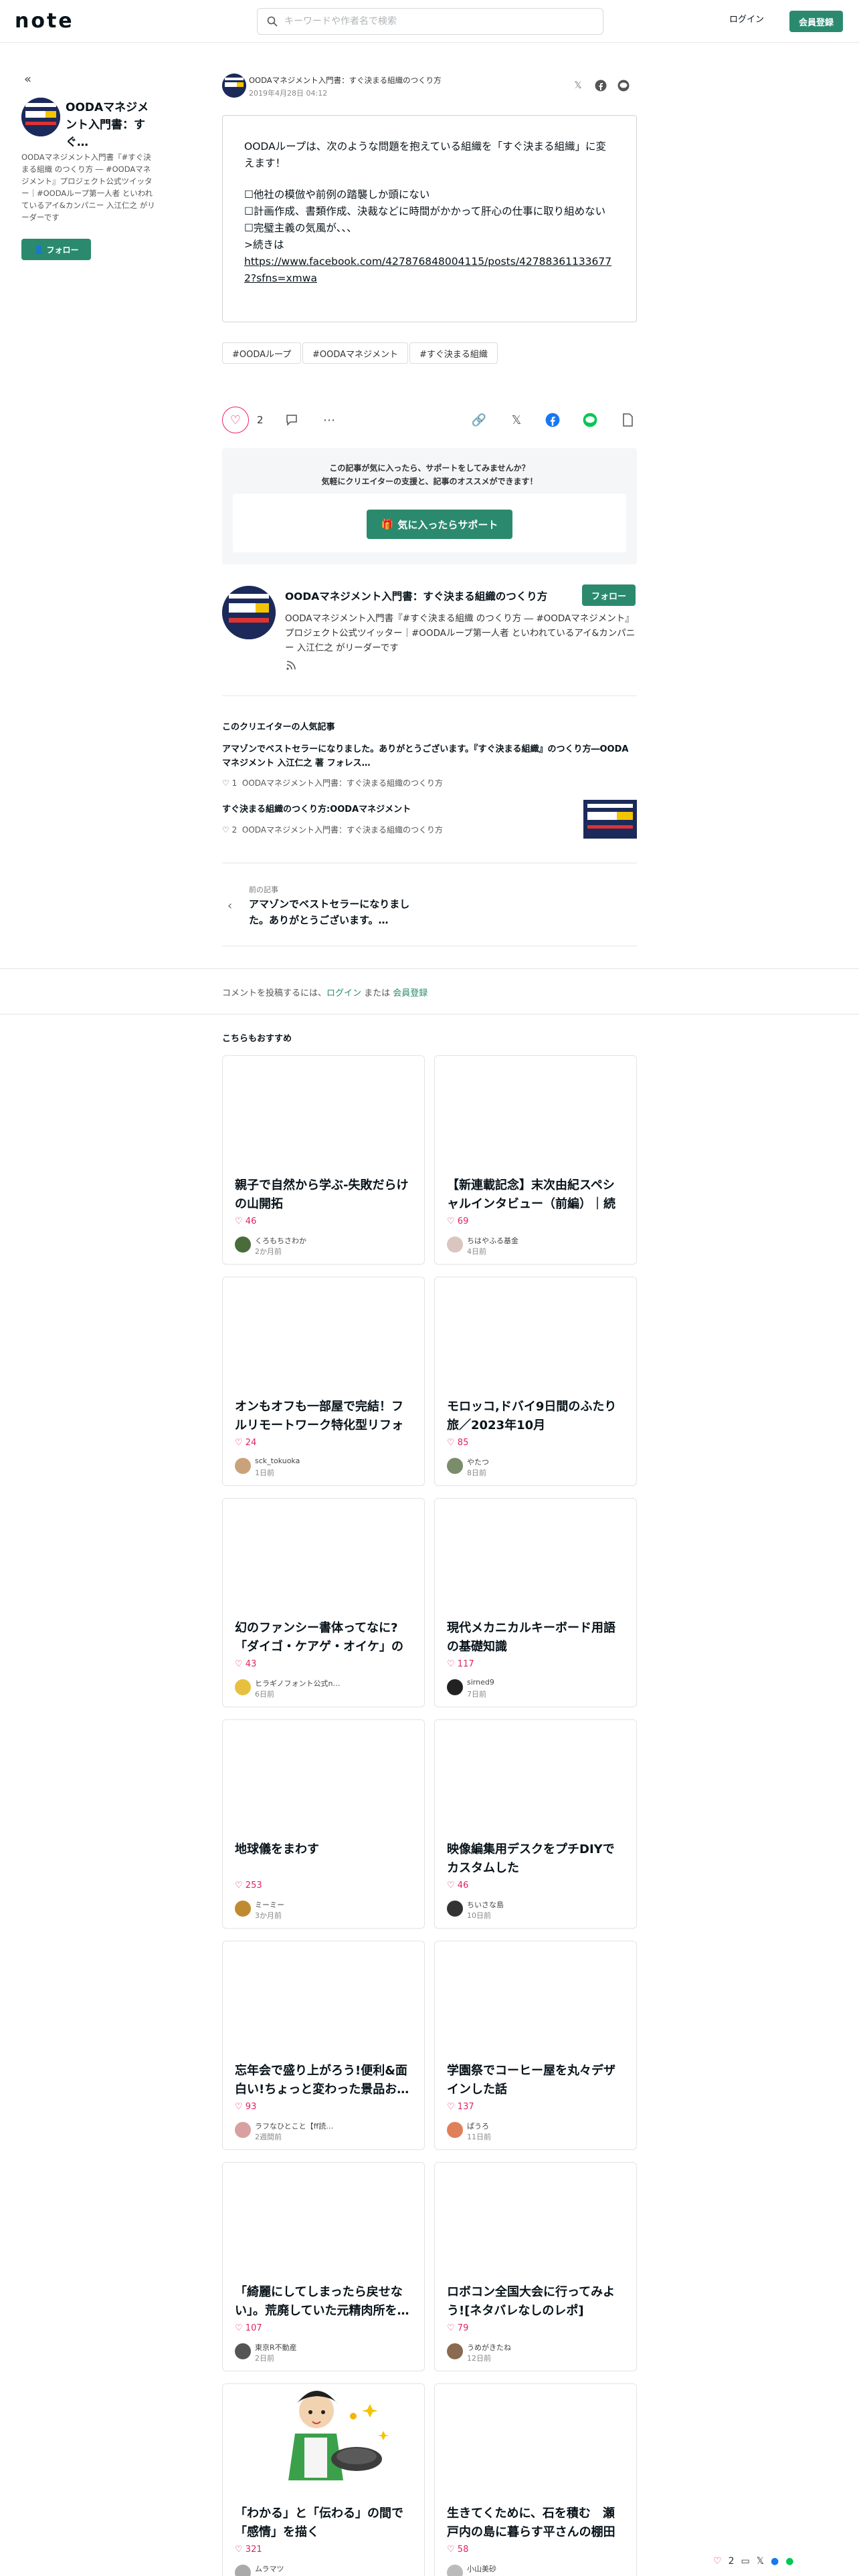  Describe the element at coordinates (396, 810) in the screenshot. I see `popular-article-title: すぐ決まる組織のつくり方:OODAマネジメント` at that location.